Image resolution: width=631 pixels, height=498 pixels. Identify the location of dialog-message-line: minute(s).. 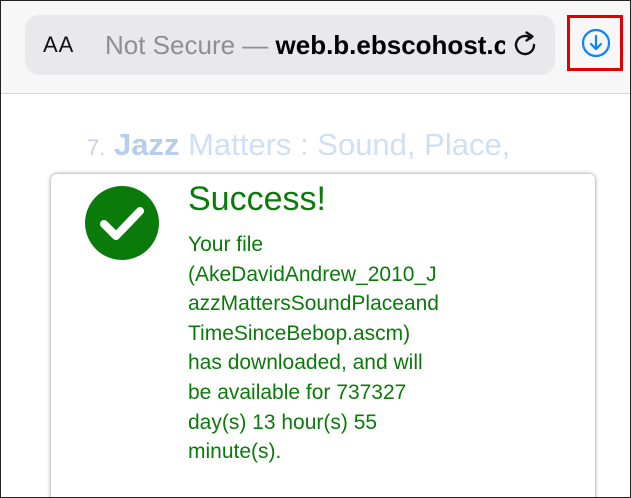
(235, 452).